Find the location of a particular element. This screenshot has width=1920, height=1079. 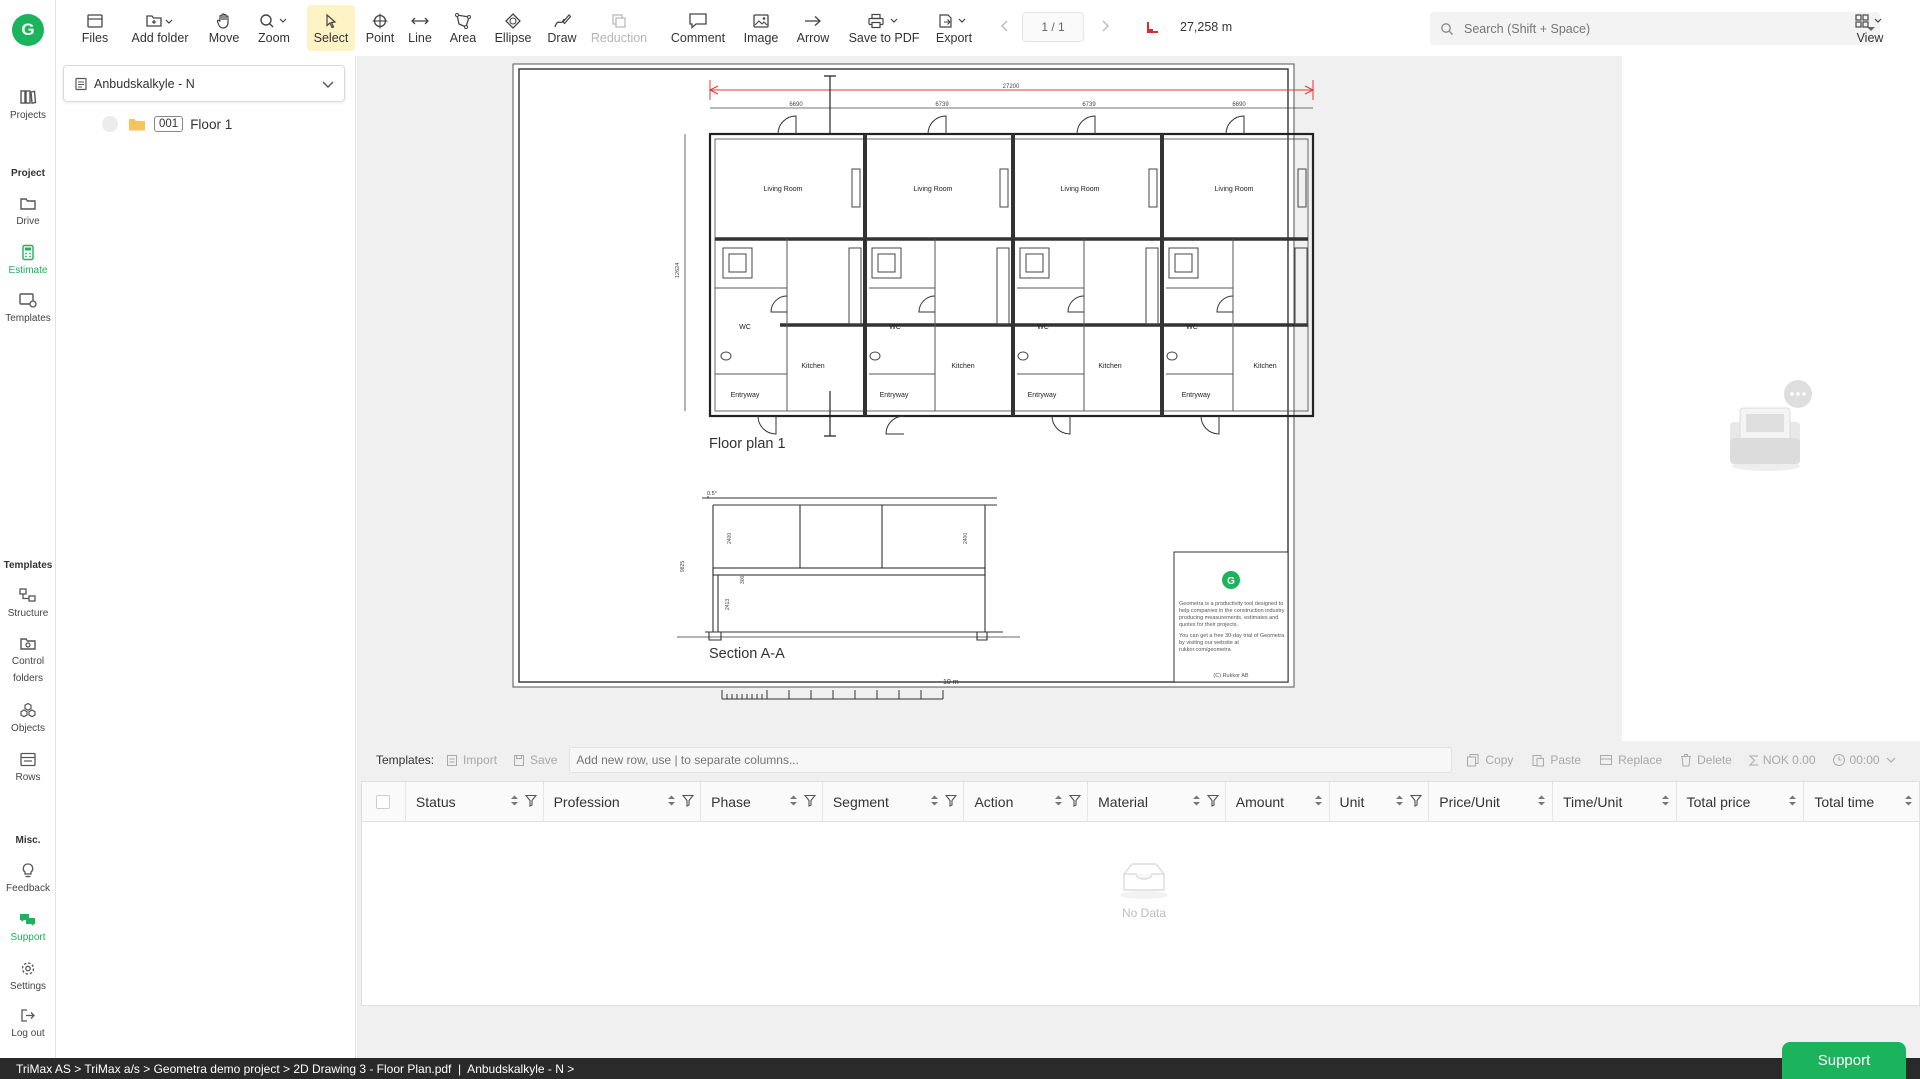

clock-icon is located at coordinates (1838, 760).